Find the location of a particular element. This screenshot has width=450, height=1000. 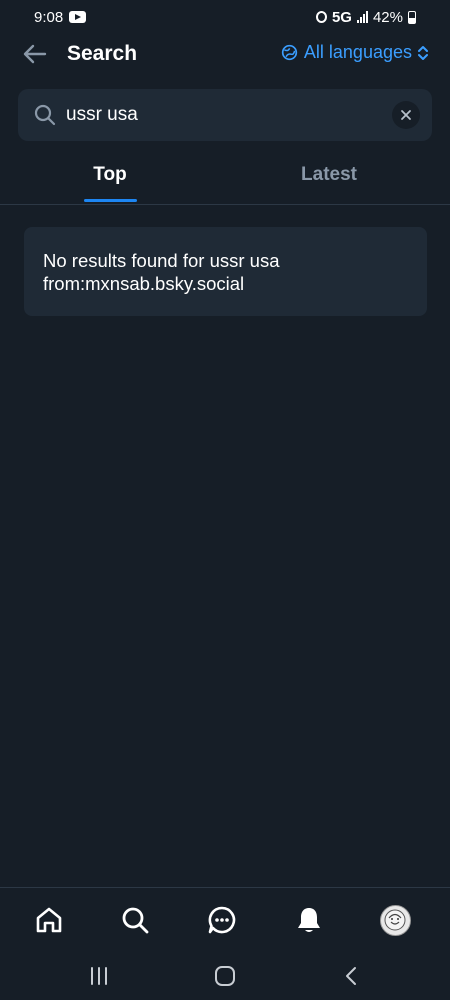

recents-icon is located at coordinates (99, 976).